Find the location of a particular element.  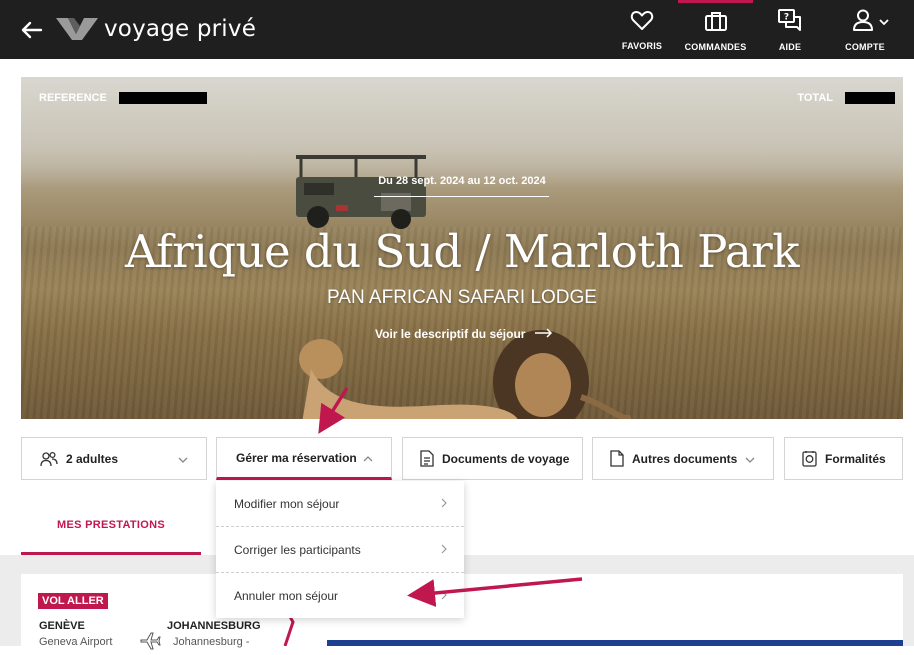

travelers-dropdown: 2 adultes is located at coordinates (114, 458).